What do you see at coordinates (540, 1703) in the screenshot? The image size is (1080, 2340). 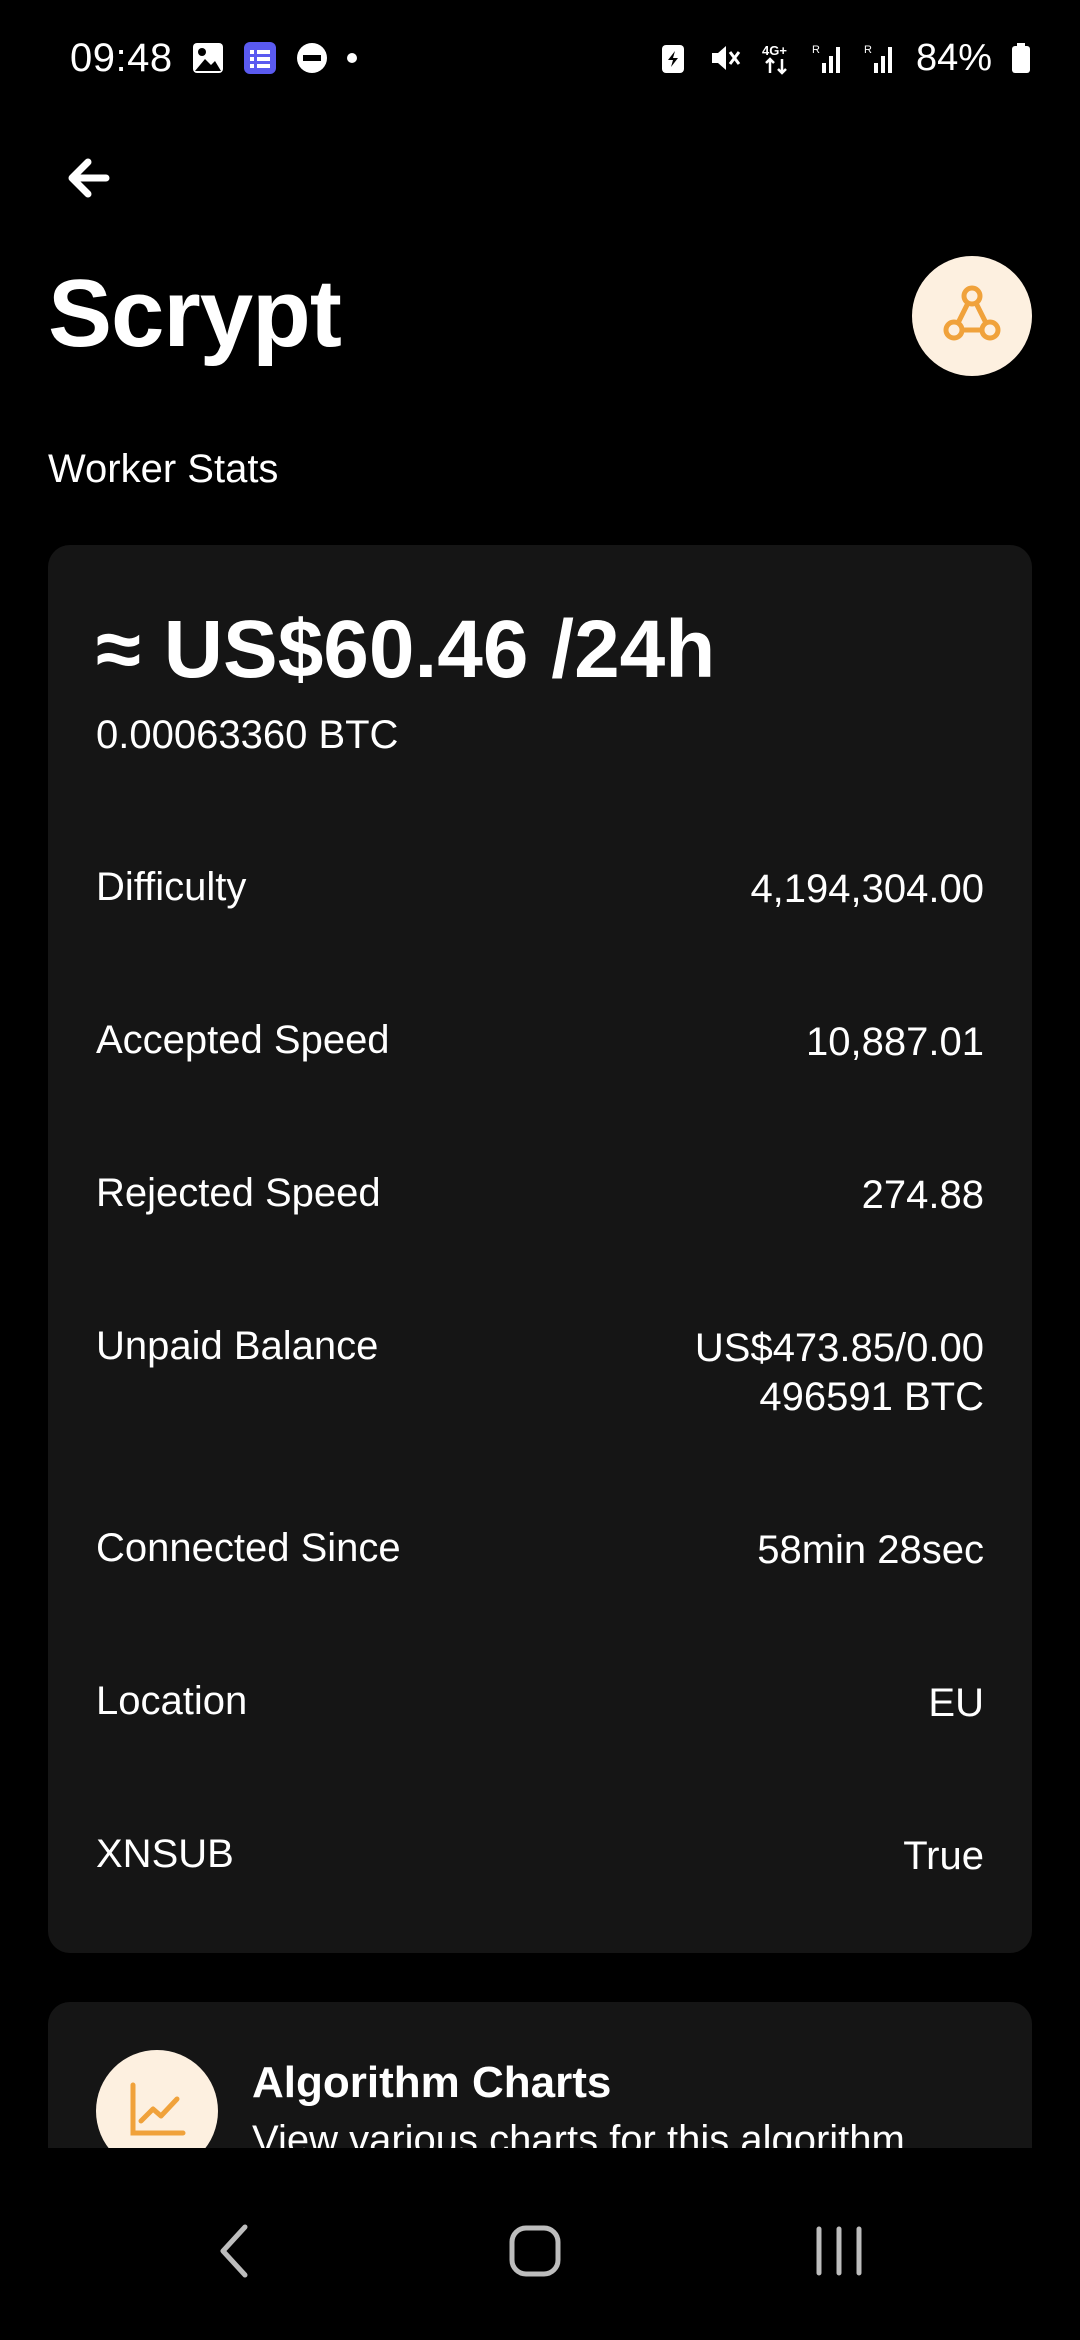 I see `stat-row-location: Location EU` at bounding box center [540, 1703].